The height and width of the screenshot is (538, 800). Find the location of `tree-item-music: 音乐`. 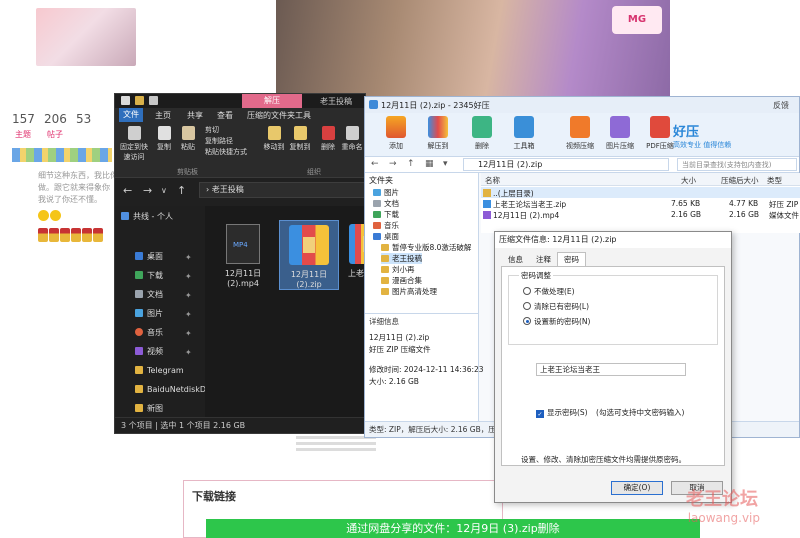

tree-item-music: 音乐 is located at coordinates (386, 225).